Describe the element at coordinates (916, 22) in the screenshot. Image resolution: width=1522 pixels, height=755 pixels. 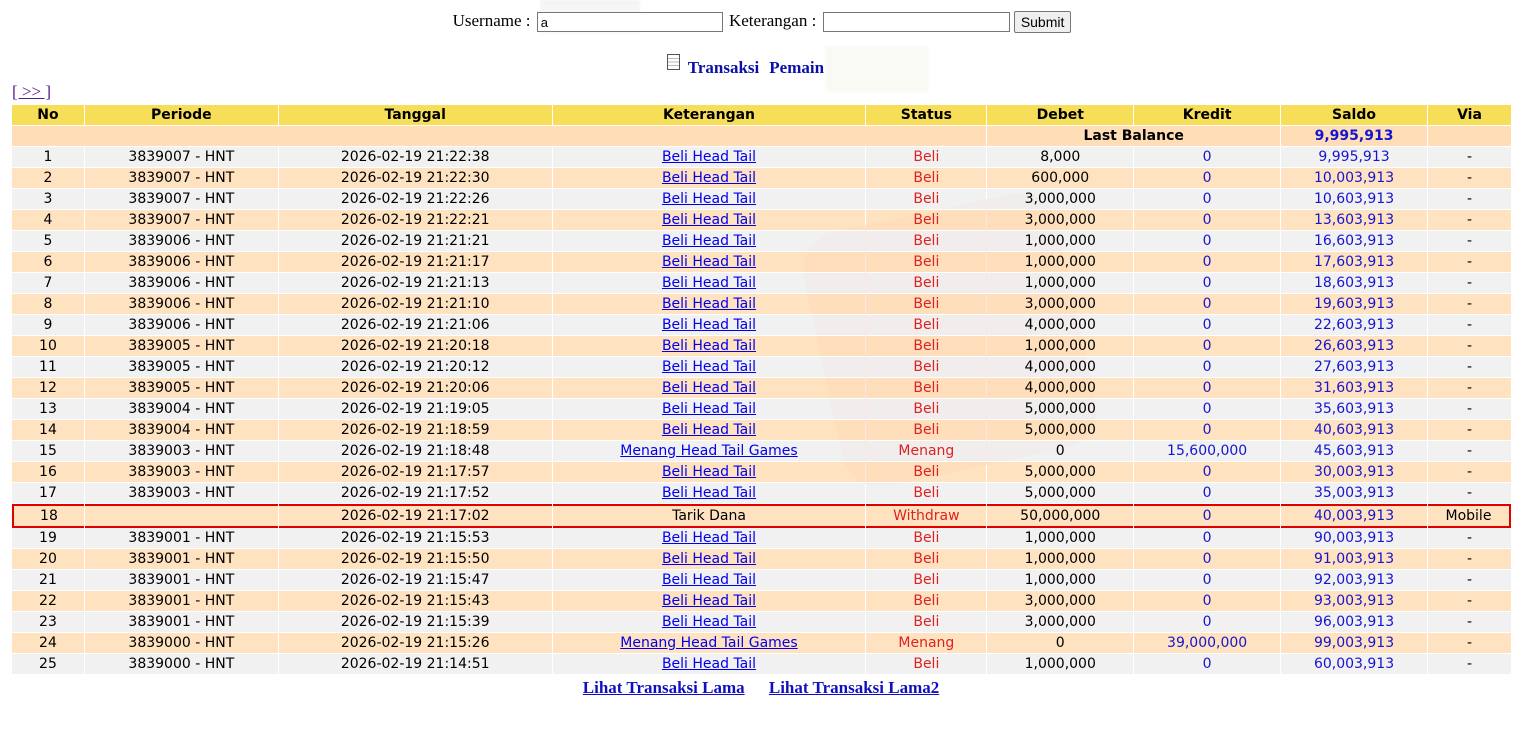
I see `keterangan-input` at that location.